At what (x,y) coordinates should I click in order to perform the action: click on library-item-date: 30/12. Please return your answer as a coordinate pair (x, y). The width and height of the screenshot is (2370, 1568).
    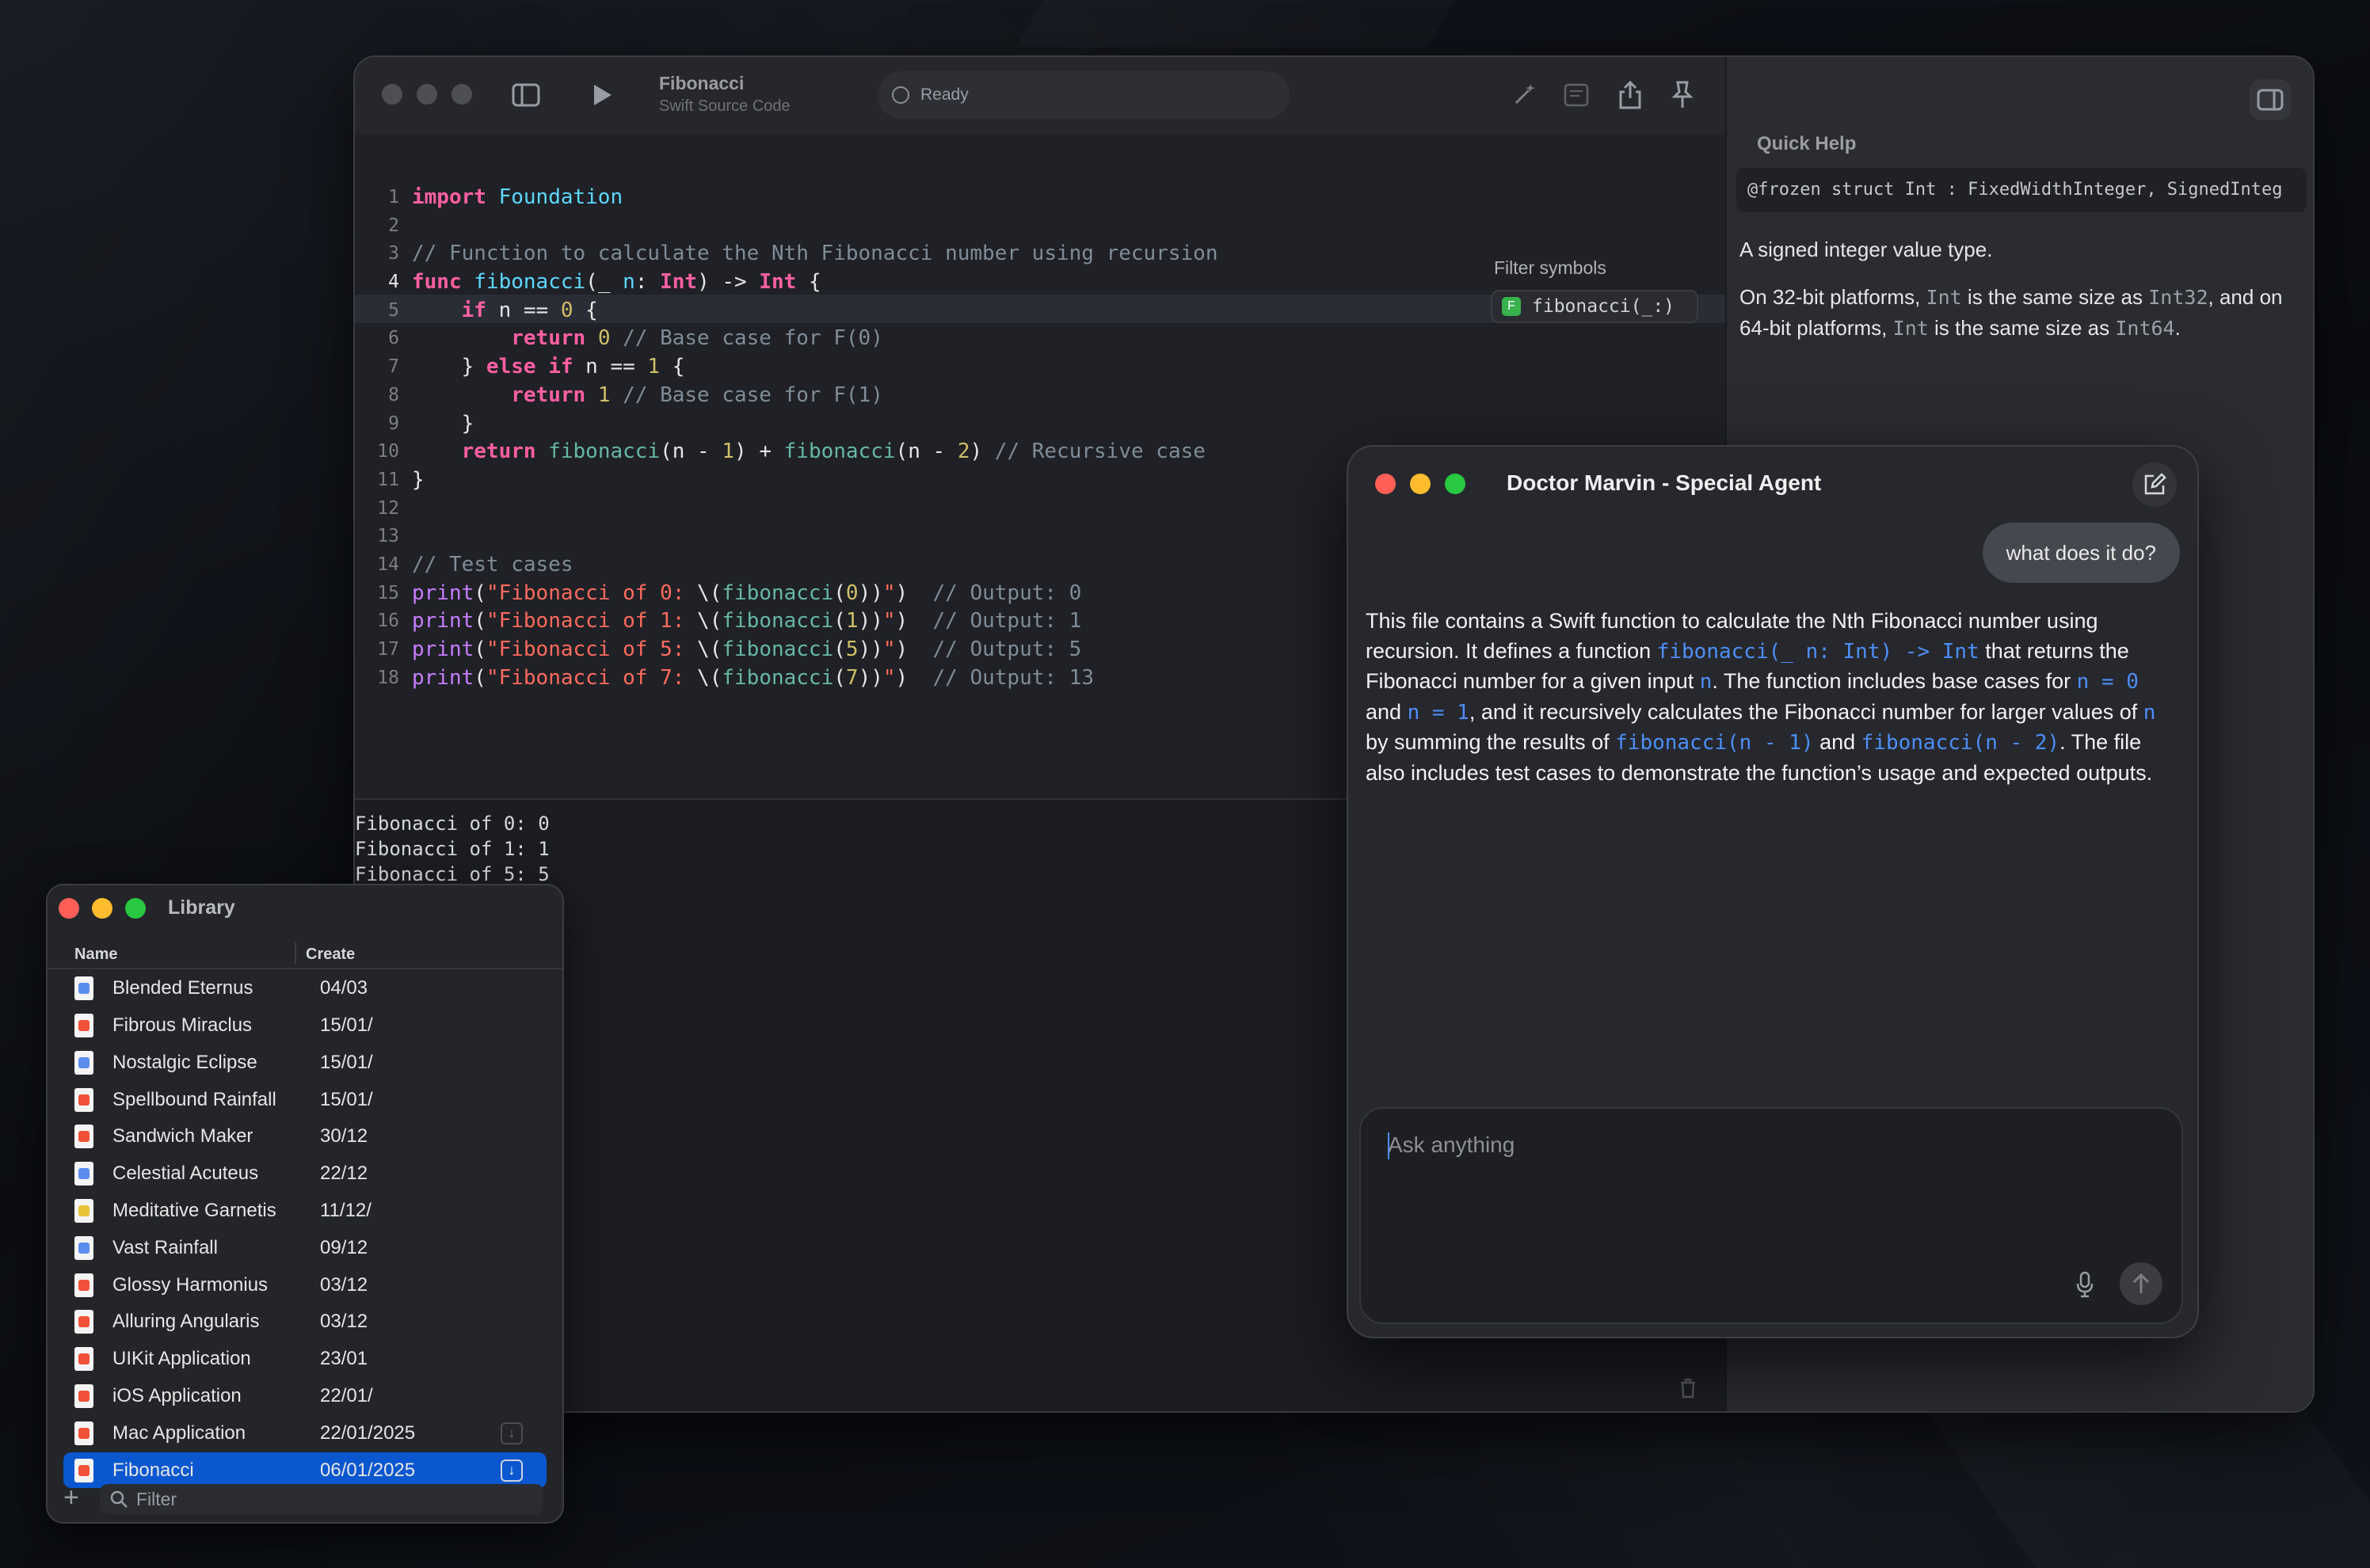
    Looking at the image, I should click on (344, 1136).